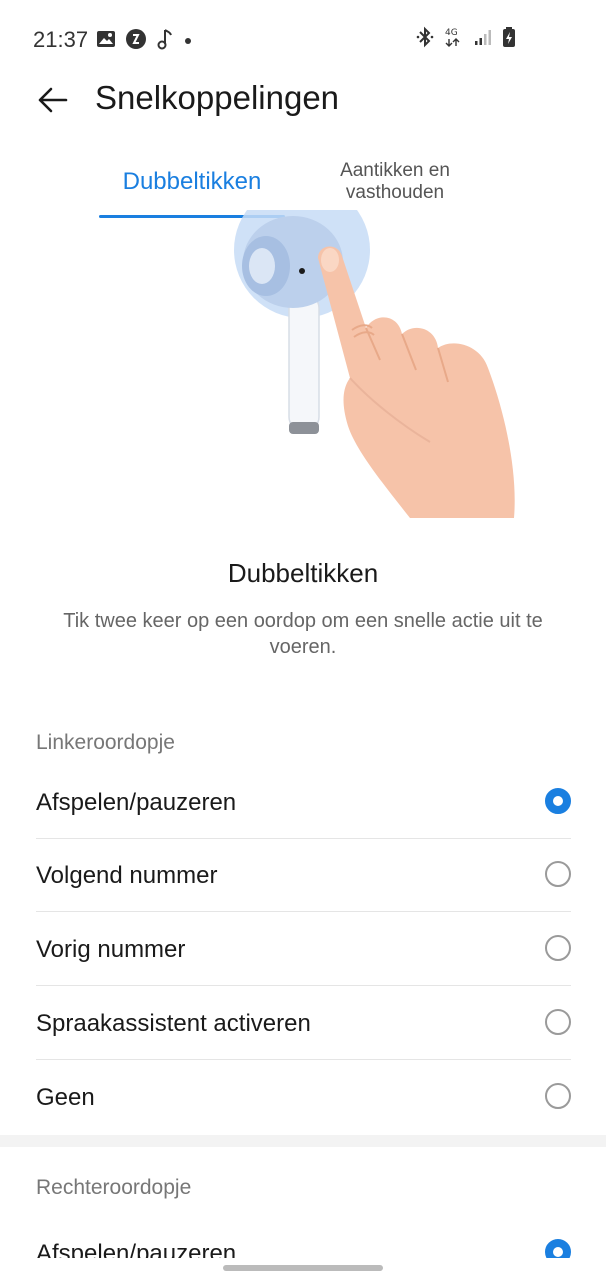  I want to click on music-note-icon, so click(165, 41).